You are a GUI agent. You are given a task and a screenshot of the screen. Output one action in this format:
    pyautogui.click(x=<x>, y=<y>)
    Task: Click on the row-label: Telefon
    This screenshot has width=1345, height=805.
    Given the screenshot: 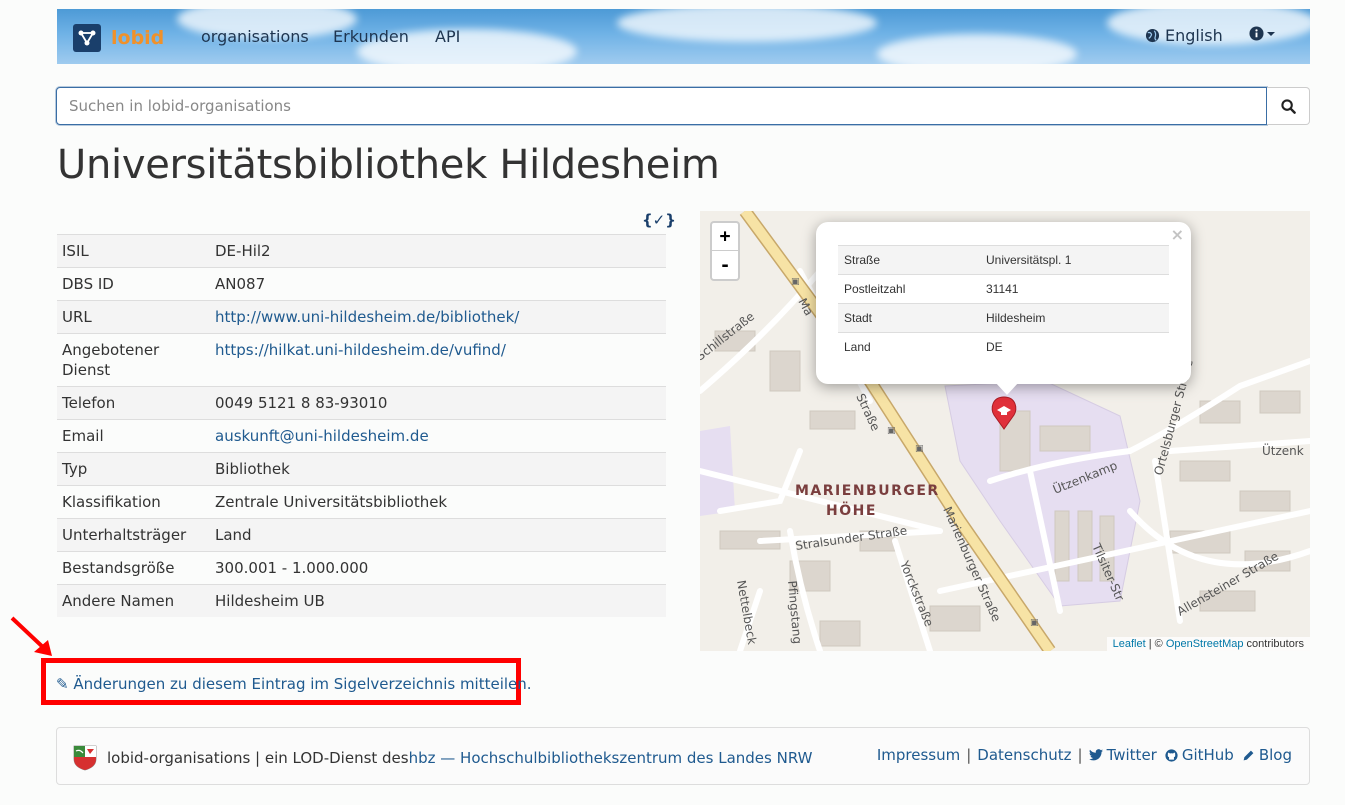 What is the action you would take?
    pyautogui.click(x=133, y=403)
    